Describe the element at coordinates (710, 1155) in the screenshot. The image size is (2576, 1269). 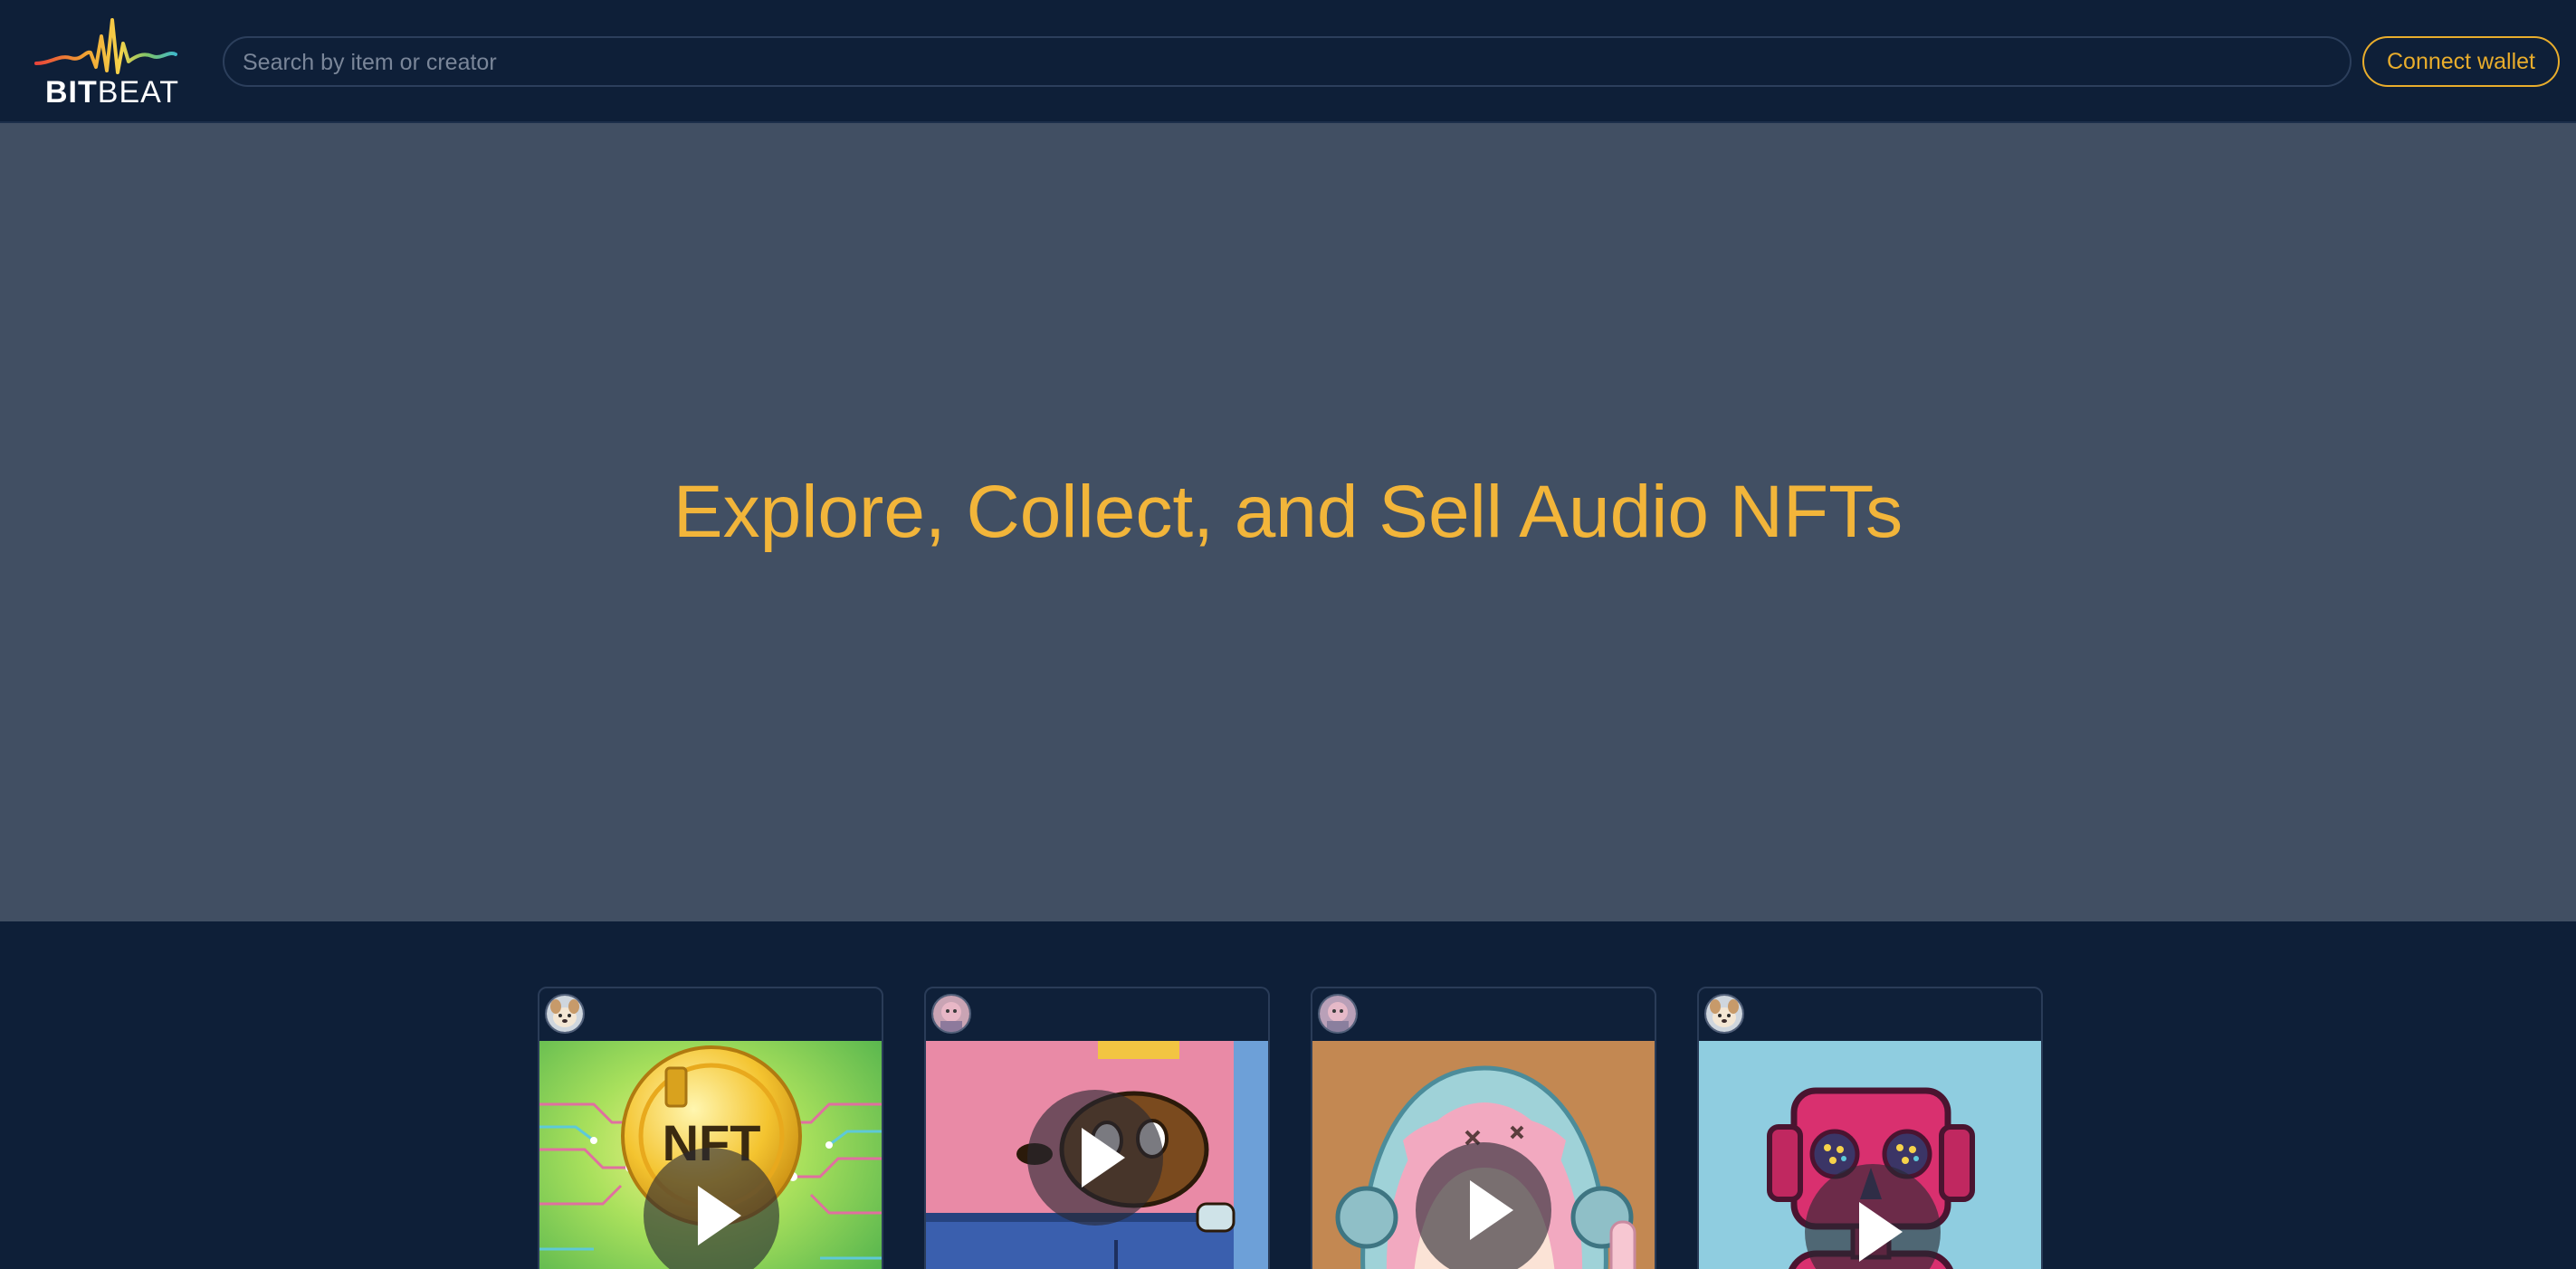
I see `card-artwork-nft-coin: NFT` at that location.